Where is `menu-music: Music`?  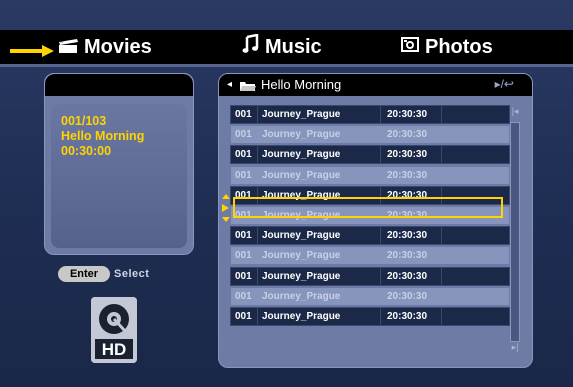 menu-music: Music is located at coordinates (282, 47).